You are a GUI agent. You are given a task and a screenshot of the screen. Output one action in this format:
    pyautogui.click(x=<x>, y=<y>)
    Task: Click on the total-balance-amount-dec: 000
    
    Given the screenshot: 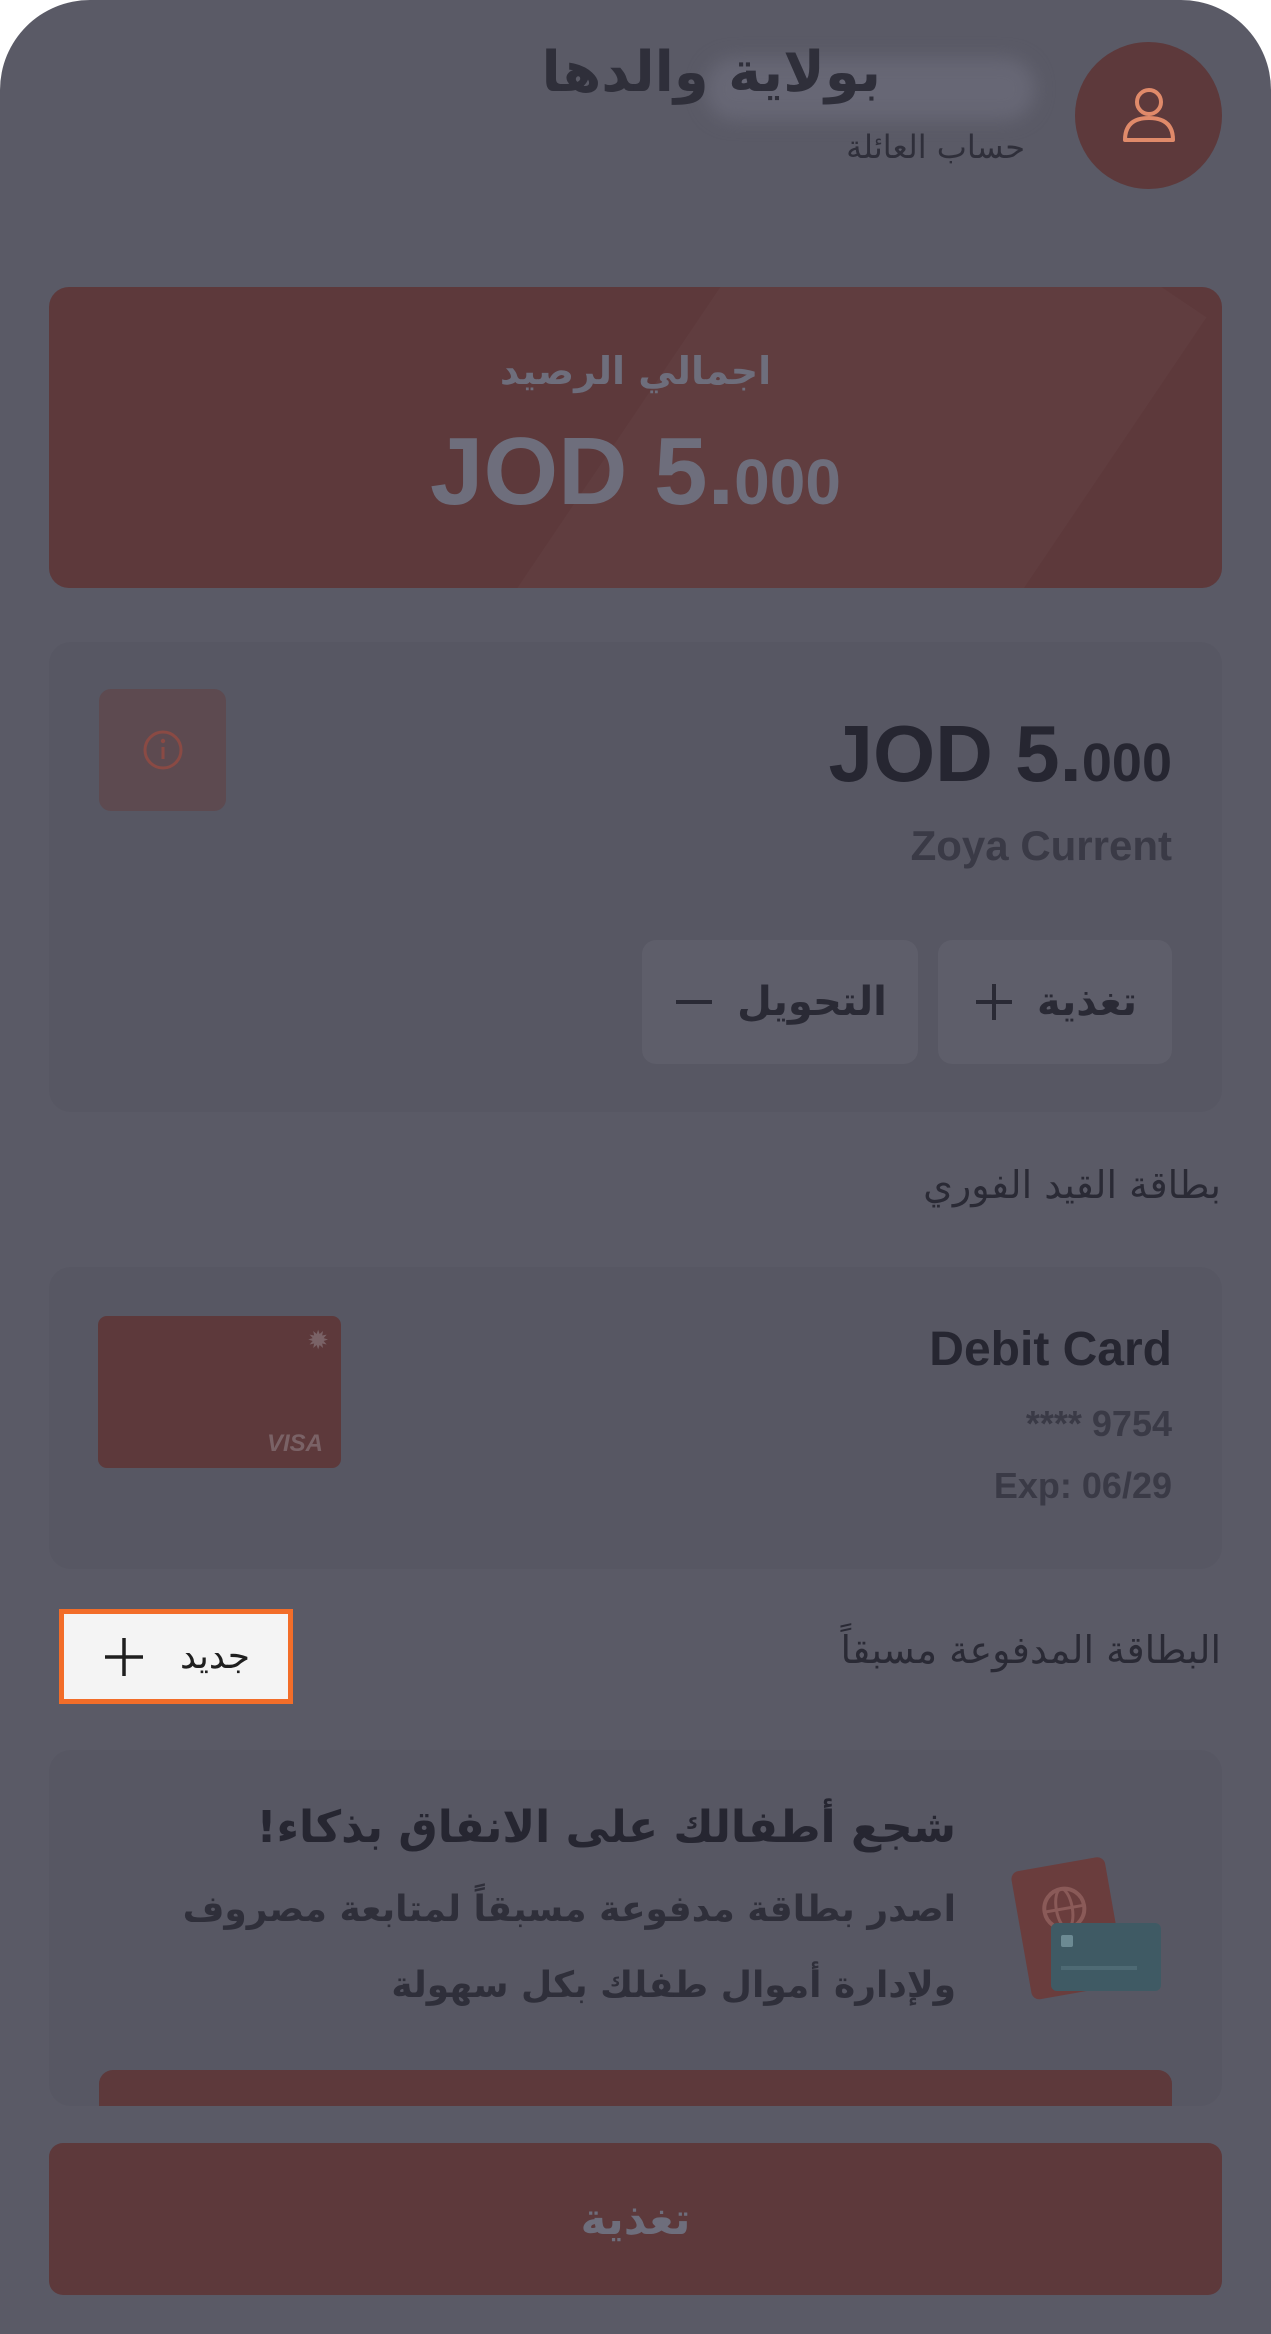 What is the action you would take?
    pyautogui.click(x=787, y=482)
    